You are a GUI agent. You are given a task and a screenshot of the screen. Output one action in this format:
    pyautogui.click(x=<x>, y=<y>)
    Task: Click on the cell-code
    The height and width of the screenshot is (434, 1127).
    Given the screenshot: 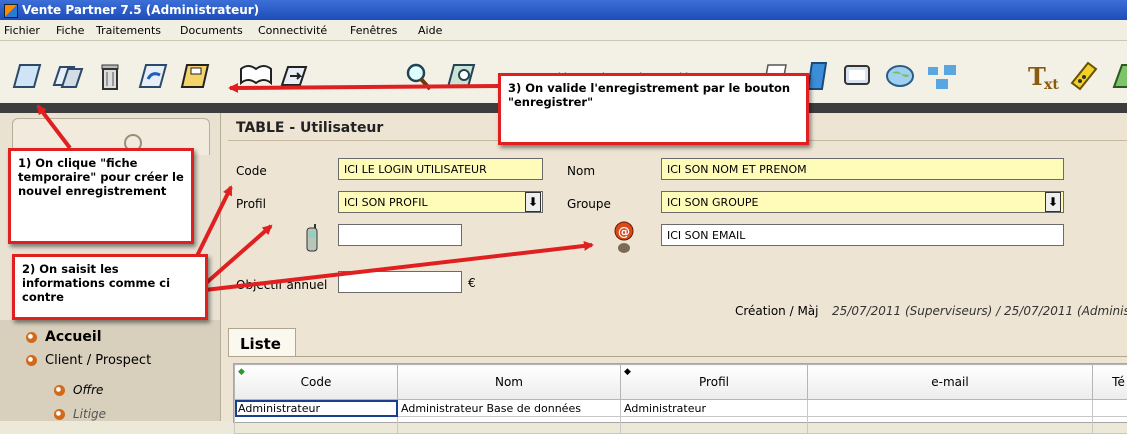 What is the action you would take?
    pyautogui.click(x=316, y=425)
    